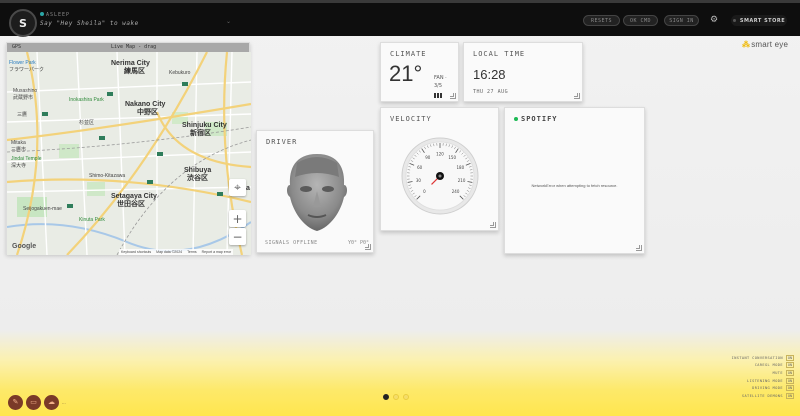 This screenshot has height=416, width=800. I want to click on climate-card: CLIMATE 21° FAN · 3/5, so click(419, 72).